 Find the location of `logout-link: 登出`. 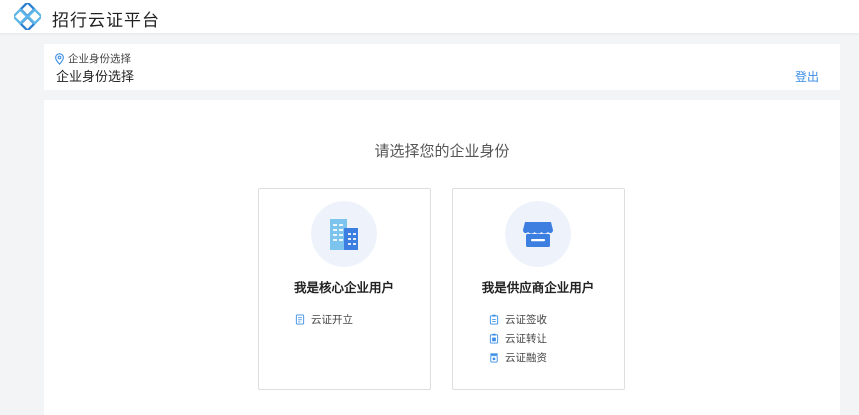

logout-link: 登出 is located at coordinates (807, 76).